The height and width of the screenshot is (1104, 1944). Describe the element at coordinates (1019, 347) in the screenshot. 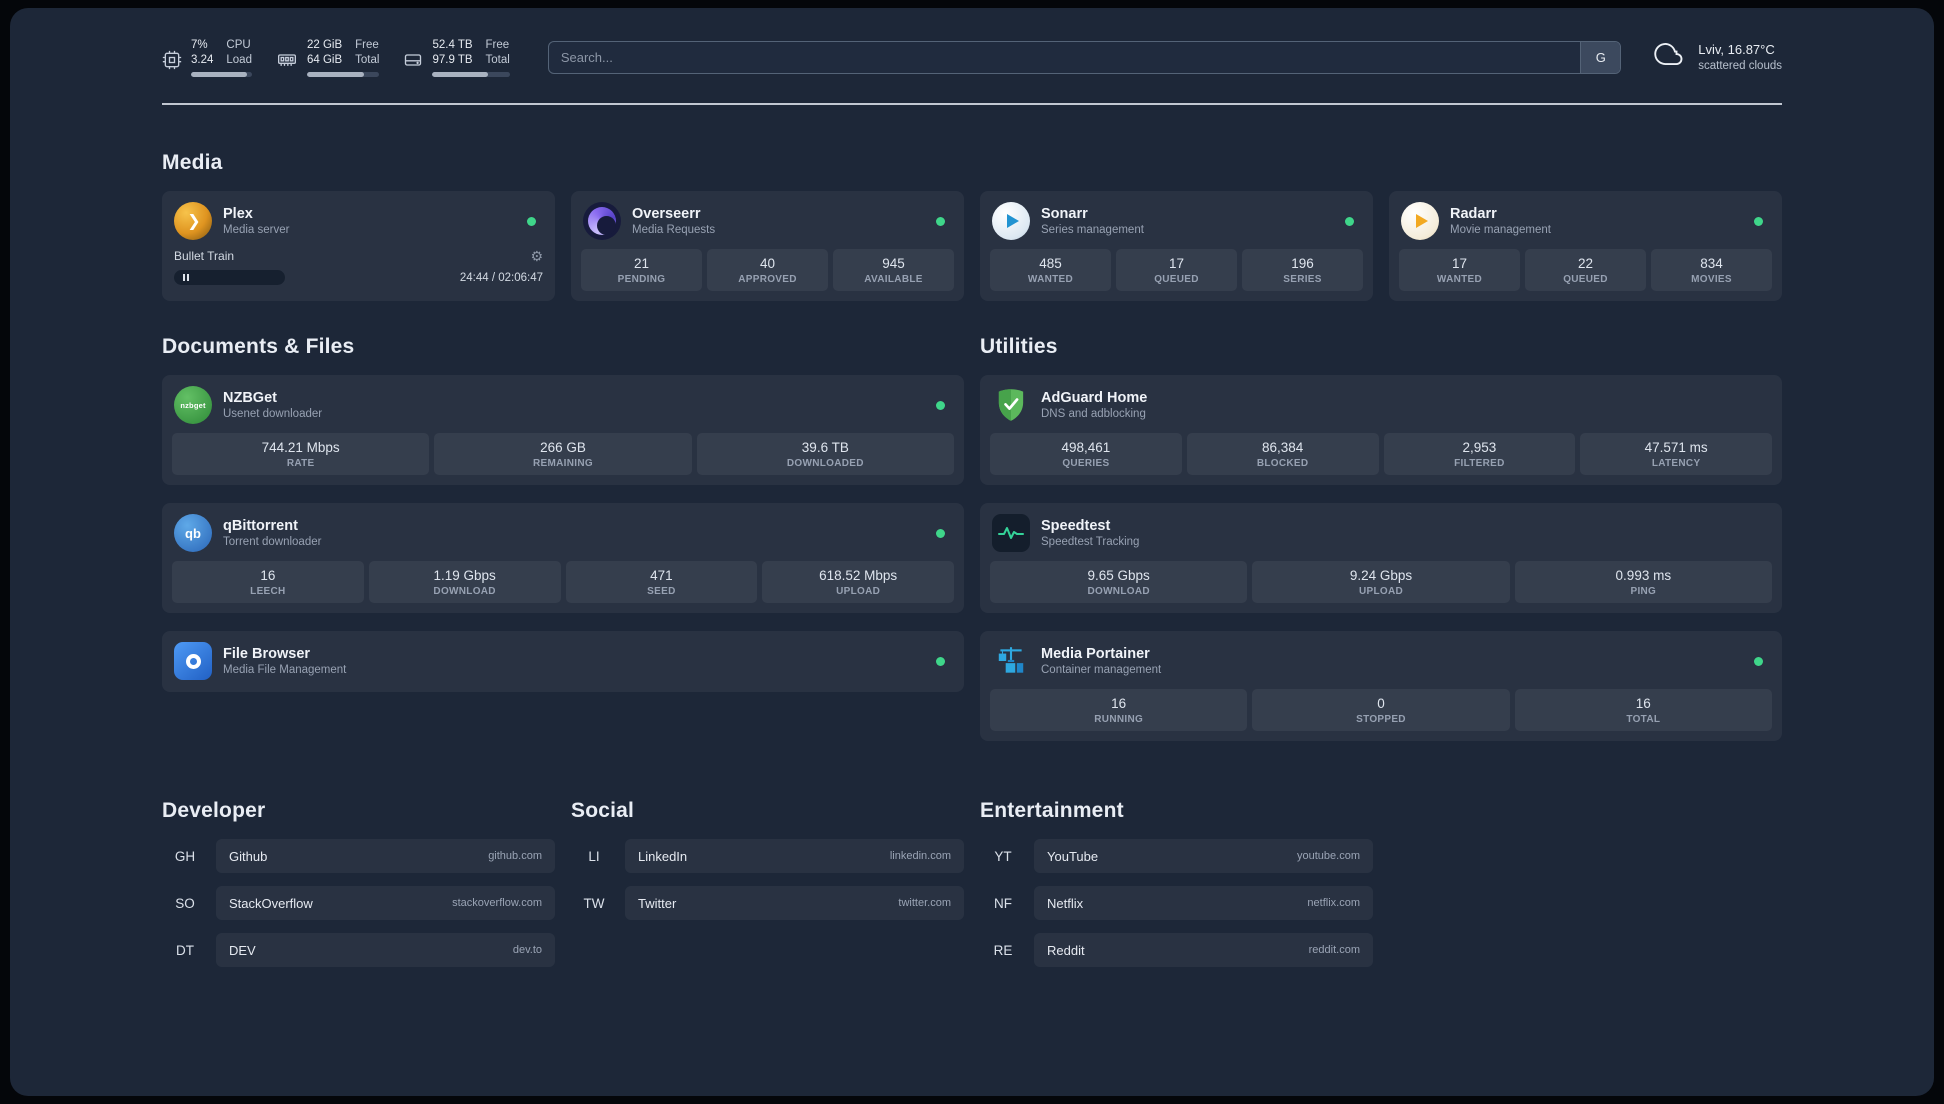

I see `section-title-utilities: Utilities` at that location.